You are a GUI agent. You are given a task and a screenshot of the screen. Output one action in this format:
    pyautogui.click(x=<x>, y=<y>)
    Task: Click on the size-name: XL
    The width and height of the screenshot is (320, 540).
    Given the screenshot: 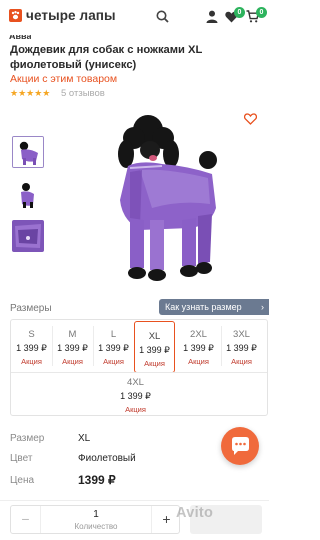 What is the action you would take?
    pyautogui.click(x=154, y=336)
    